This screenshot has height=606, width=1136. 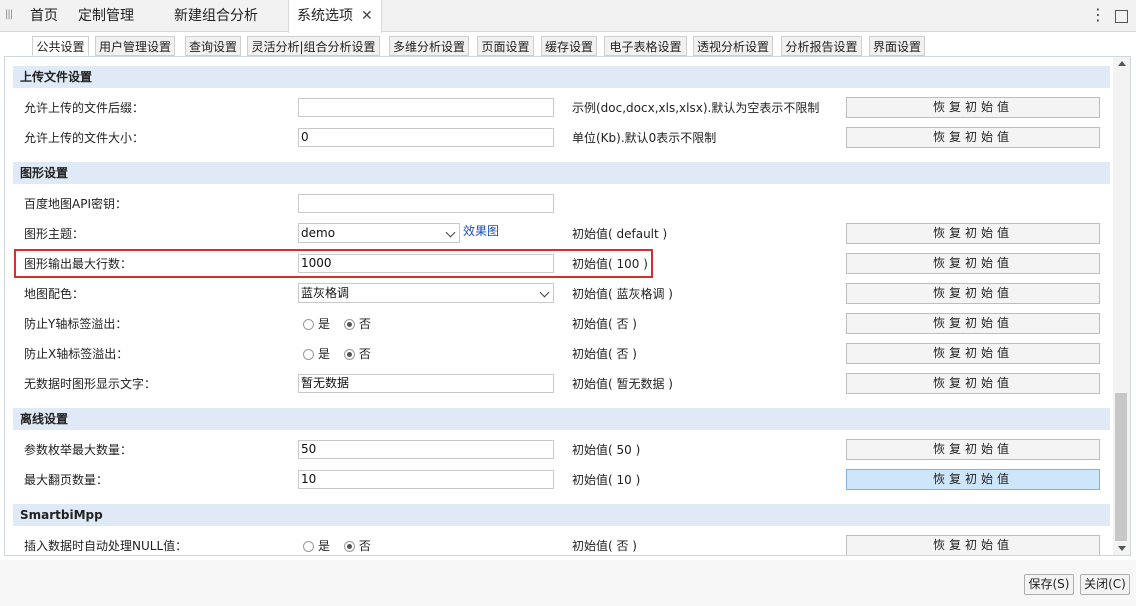 What do you see at coordinates (505, 46) in the screenshot?
I see `subtab-page: 页面设置` at bounding box center [505, 46].